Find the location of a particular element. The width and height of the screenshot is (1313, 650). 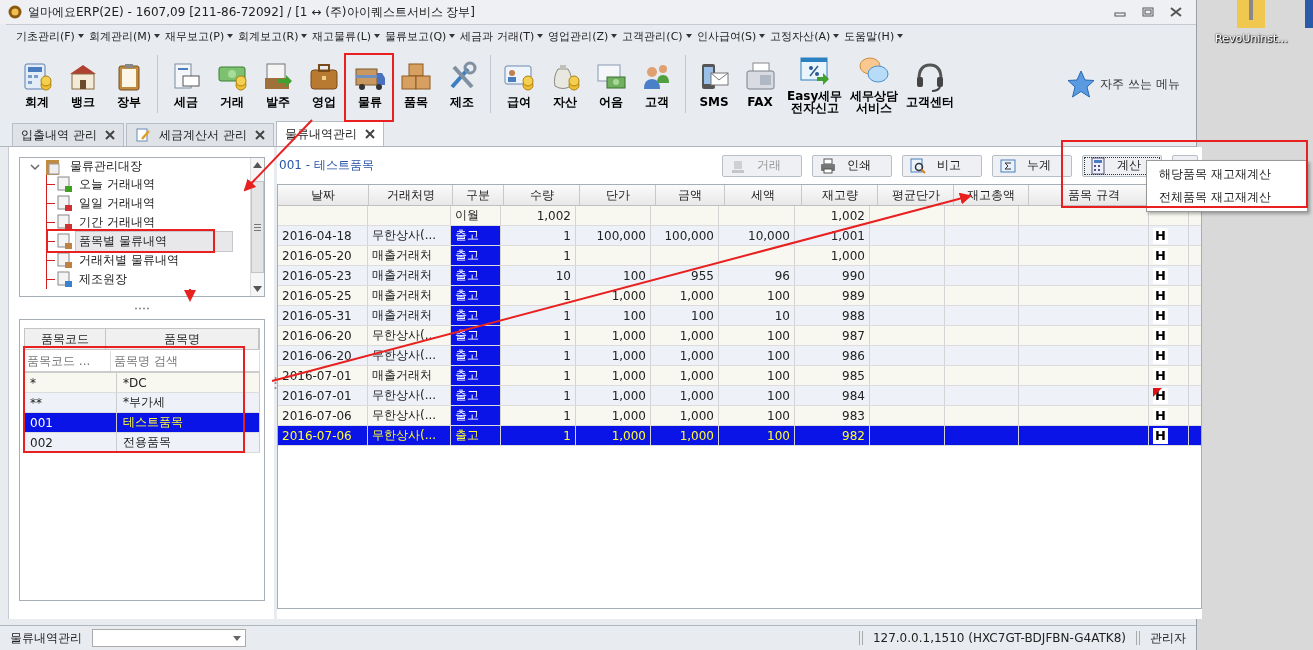

table-row: 2016-05-23 매출거래처 출고 10 100 955 96 990 H is located at coordinates (739, 276).